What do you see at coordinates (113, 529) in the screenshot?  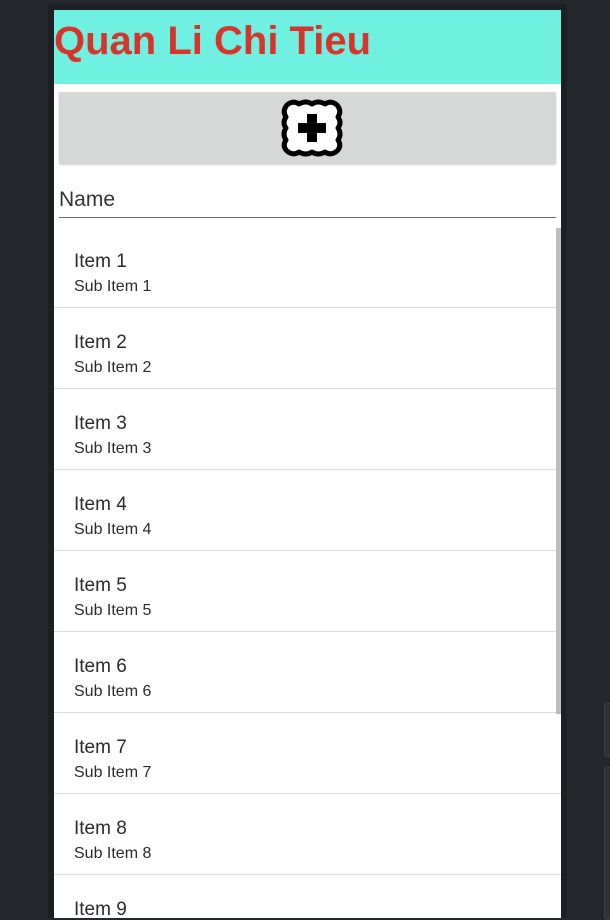 I see `list-item-subtitle: Sub Item 4` at bounding box center [113, 529].